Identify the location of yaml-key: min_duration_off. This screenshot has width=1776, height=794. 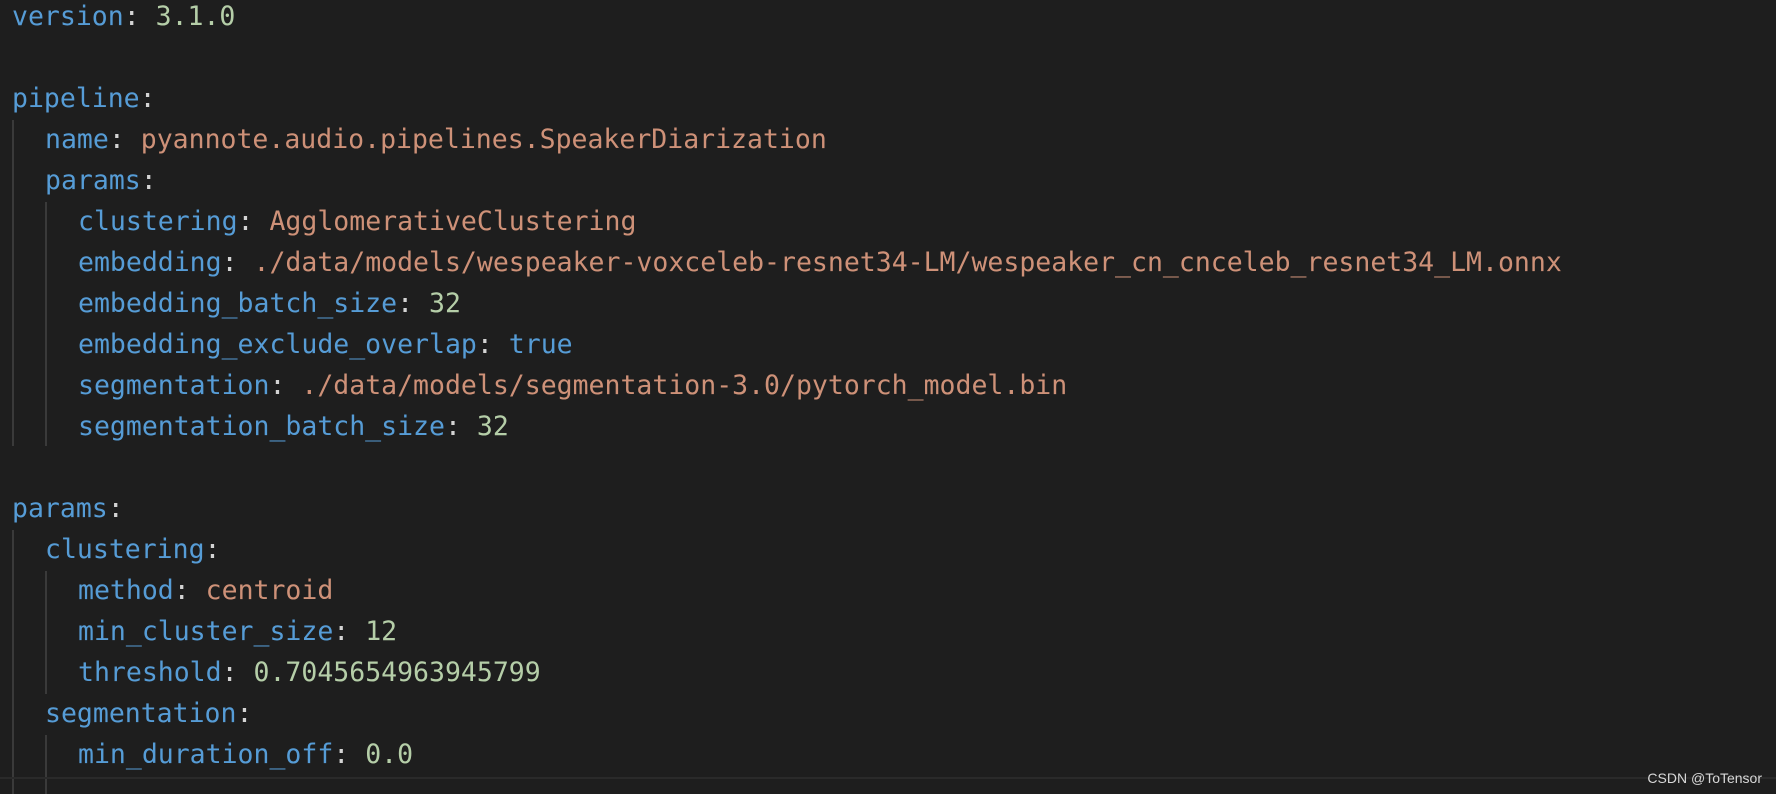
(206, 754).